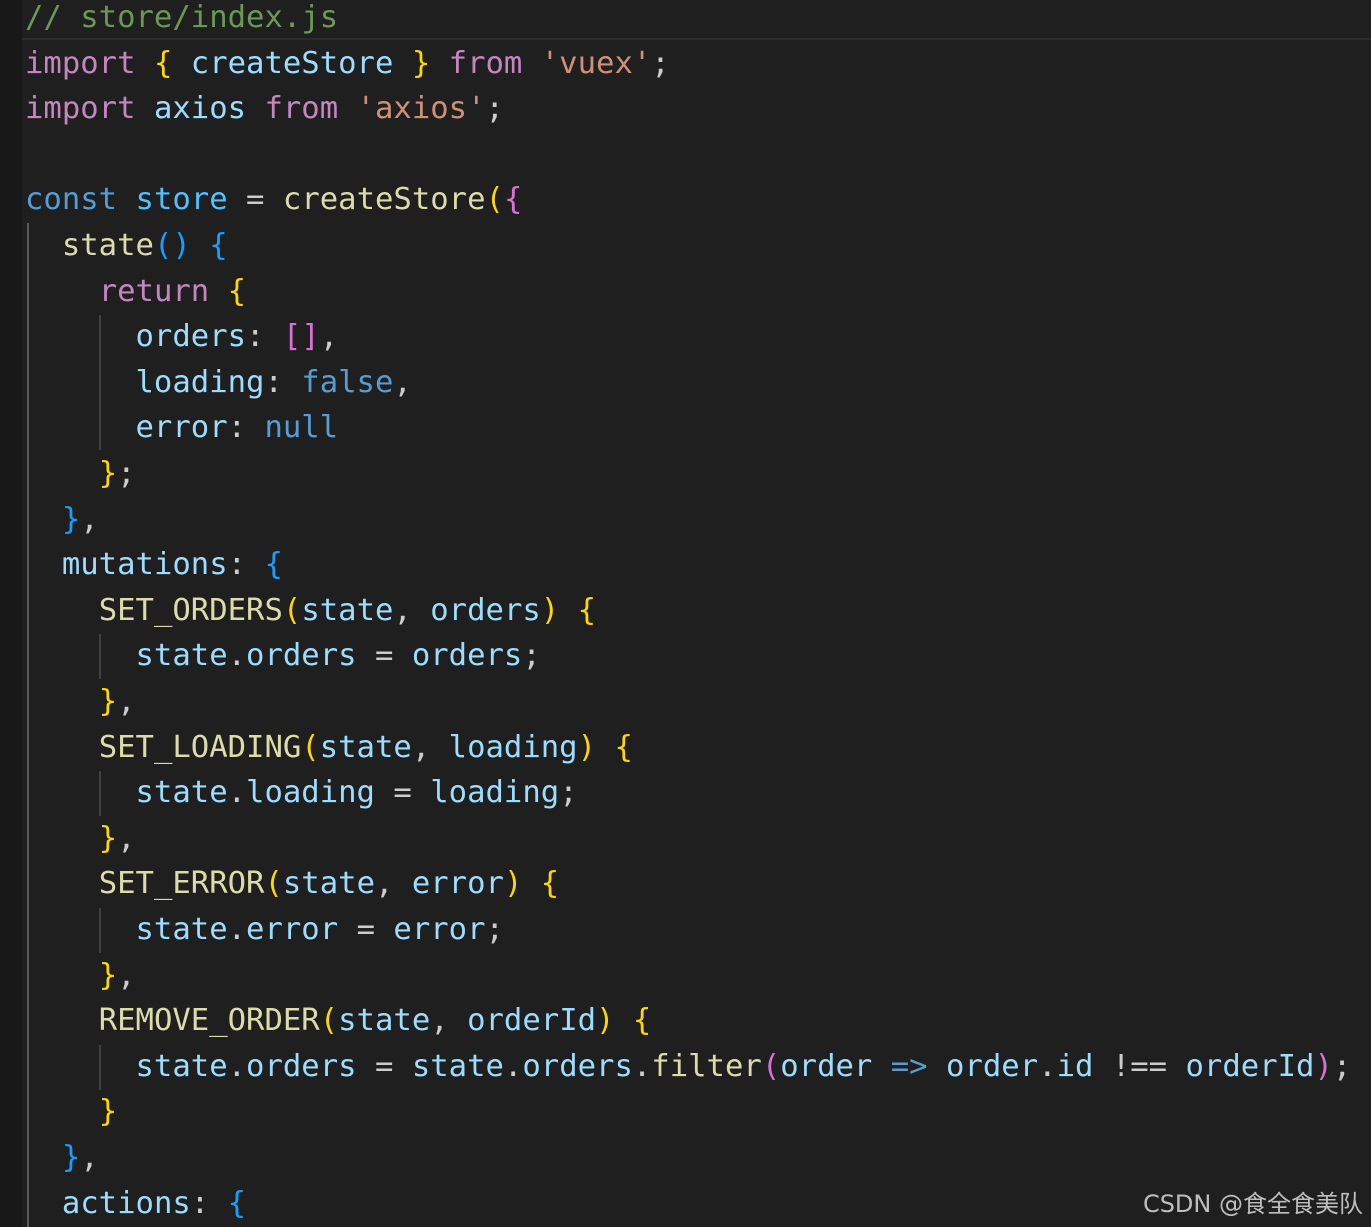 This screenshot has width=1371, height=1227. What do you see at coordinates (200, 747) in the screenshot?
I see `code-token: SET_LOADING` at bounding box center [200, 747].